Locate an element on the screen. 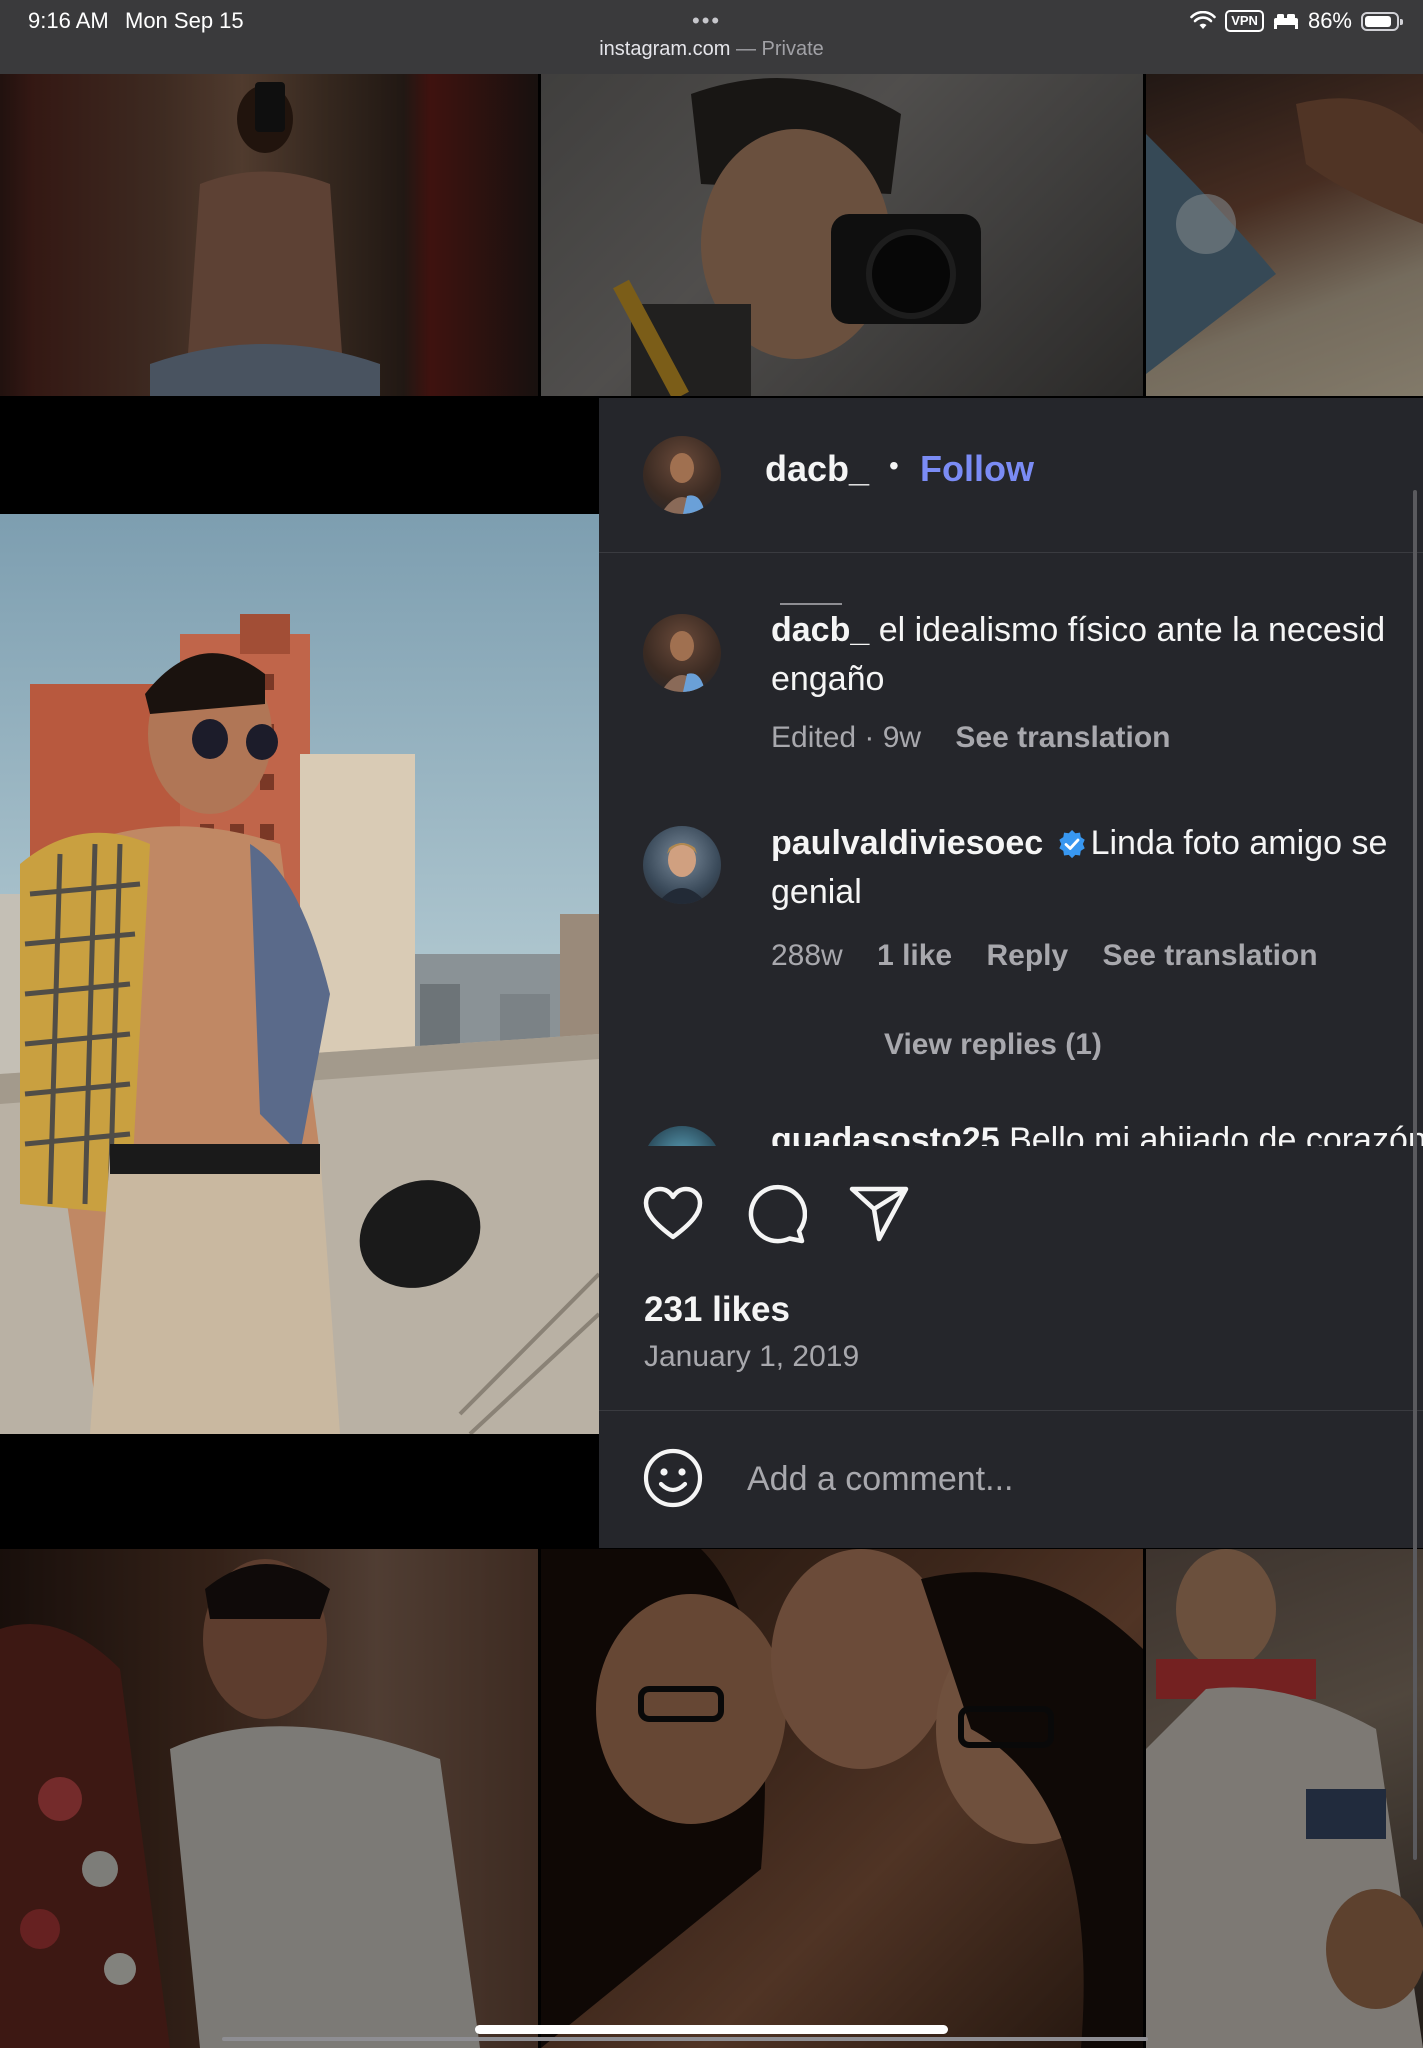 The width and height of the screenshot is (1423, 2048). comment-username-paulvaldiviesoec: paulvaldiviesoec is located at coordinates (907, 843).